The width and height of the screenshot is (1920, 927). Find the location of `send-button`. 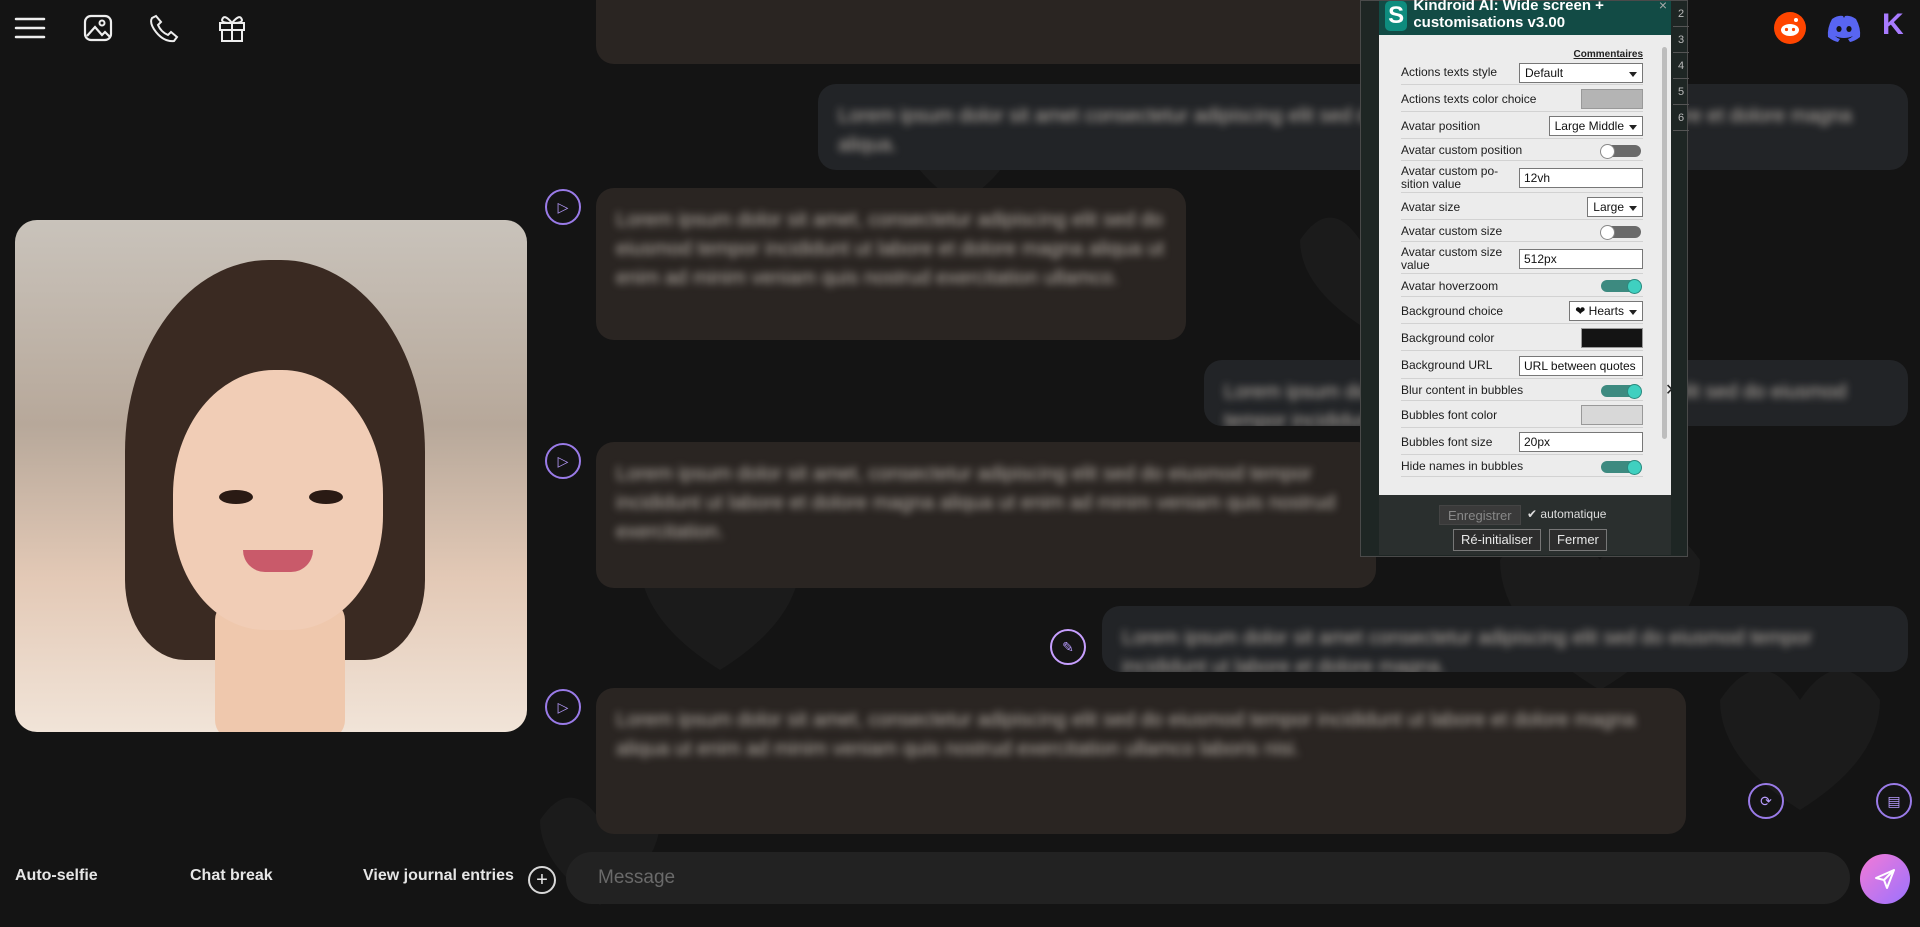

send-button is located at coordinates (1885, 879).